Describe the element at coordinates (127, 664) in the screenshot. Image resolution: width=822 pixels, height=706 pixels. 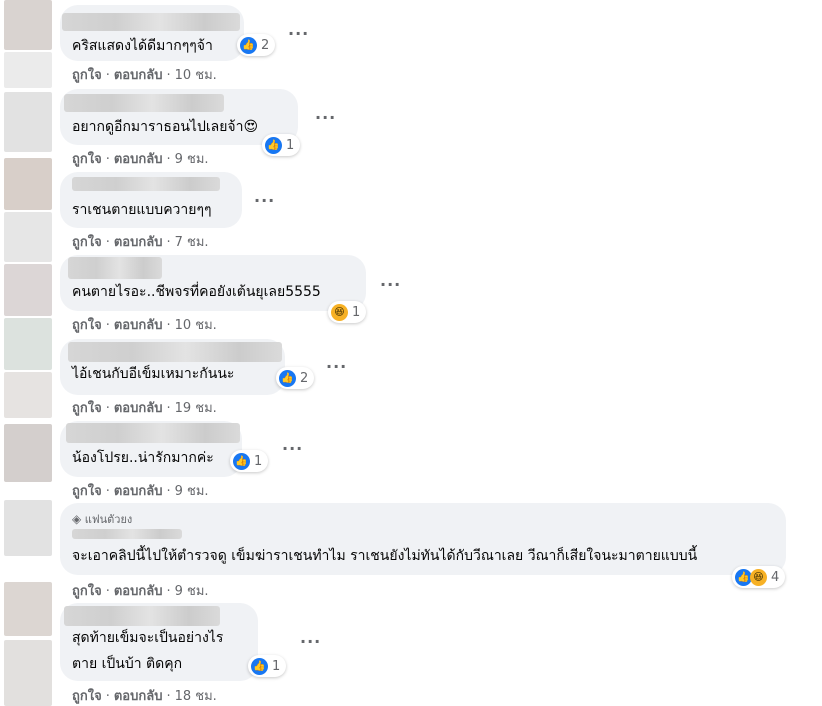
I see `comment-text: ตาย เป็นบ้า ติดคุก` at that location.